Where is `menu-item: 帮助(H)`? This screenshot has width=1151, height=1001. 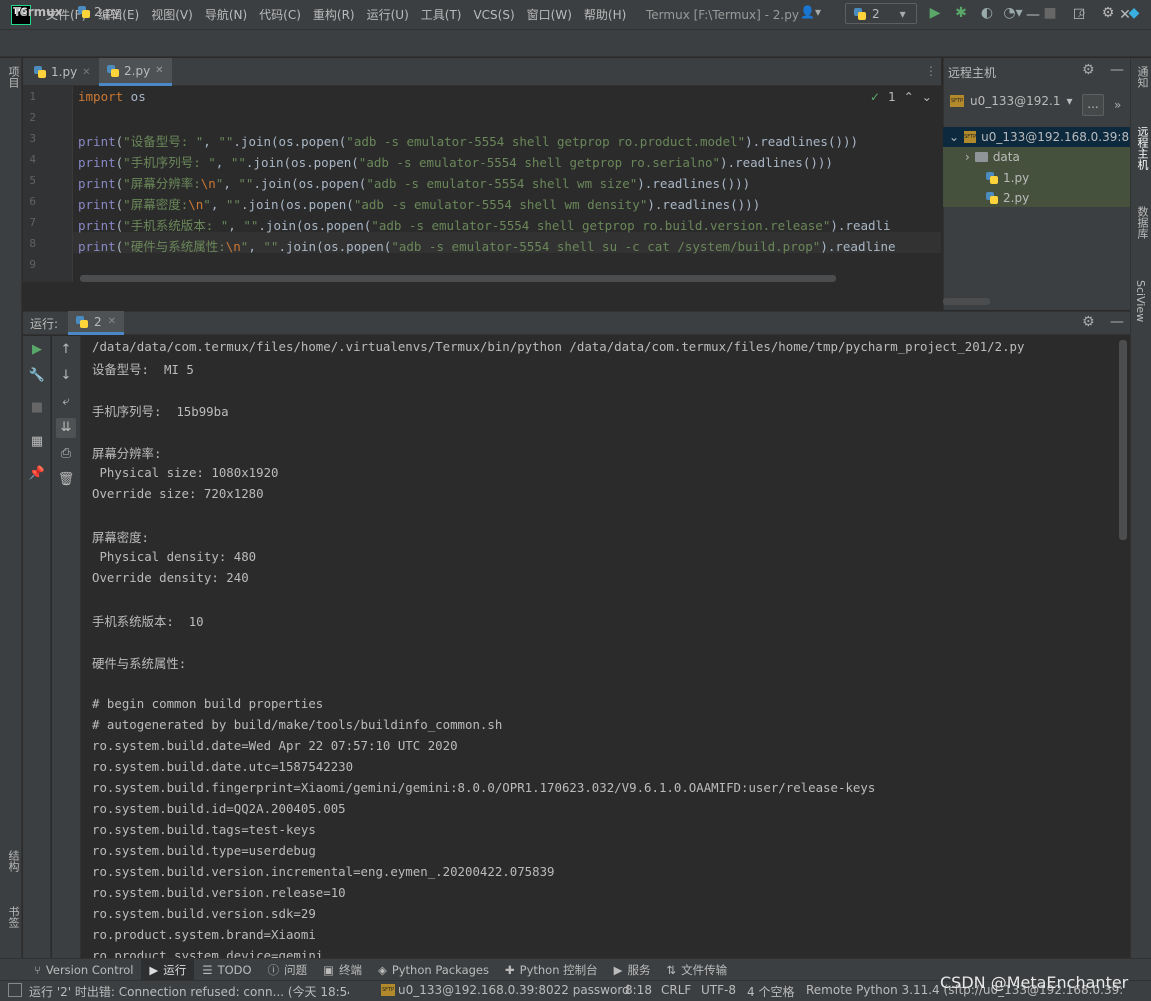 menu-item: 帮助(H) is located at coordinates (605, 15).